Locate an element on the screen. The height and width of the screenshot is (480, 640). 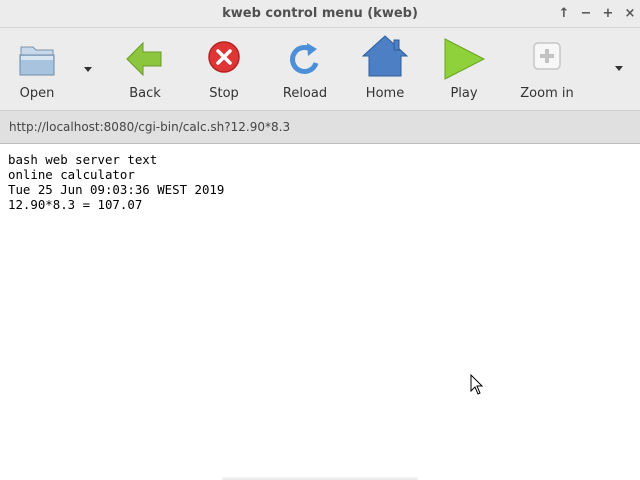
window-title: kweb control menu (kweb) is located at coordinates (320, 13).